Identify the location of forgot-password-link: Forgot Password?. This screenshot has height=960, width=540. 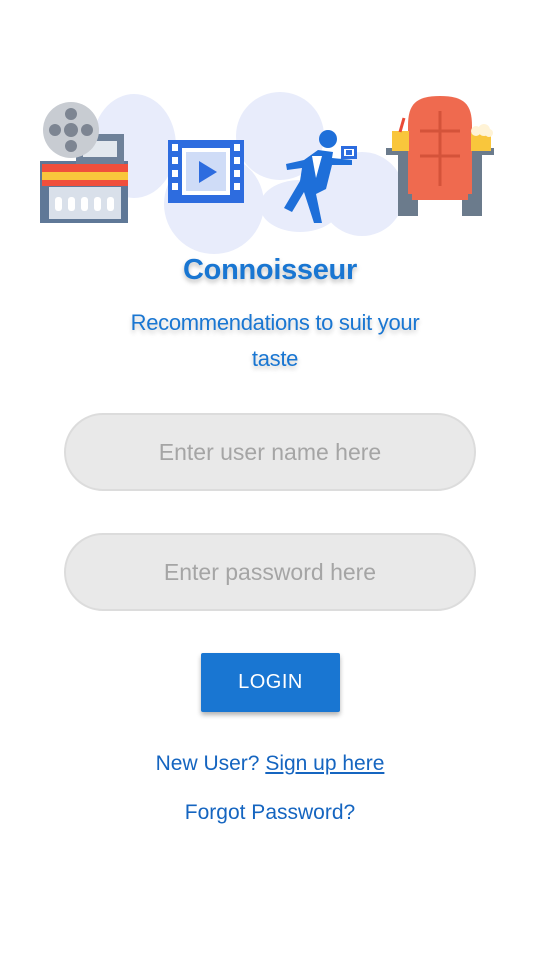
(270, 812).